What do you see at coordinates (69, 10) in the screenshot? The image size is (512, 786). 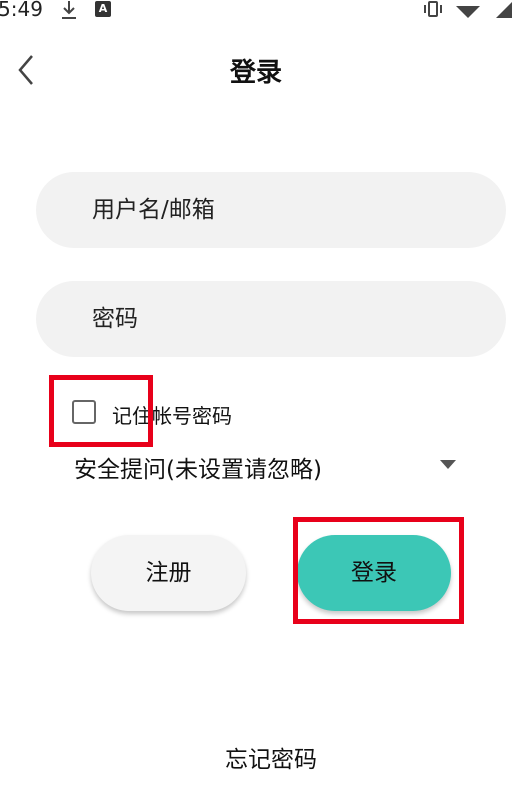 I see `download-icon` at bounding box center [69, 10].